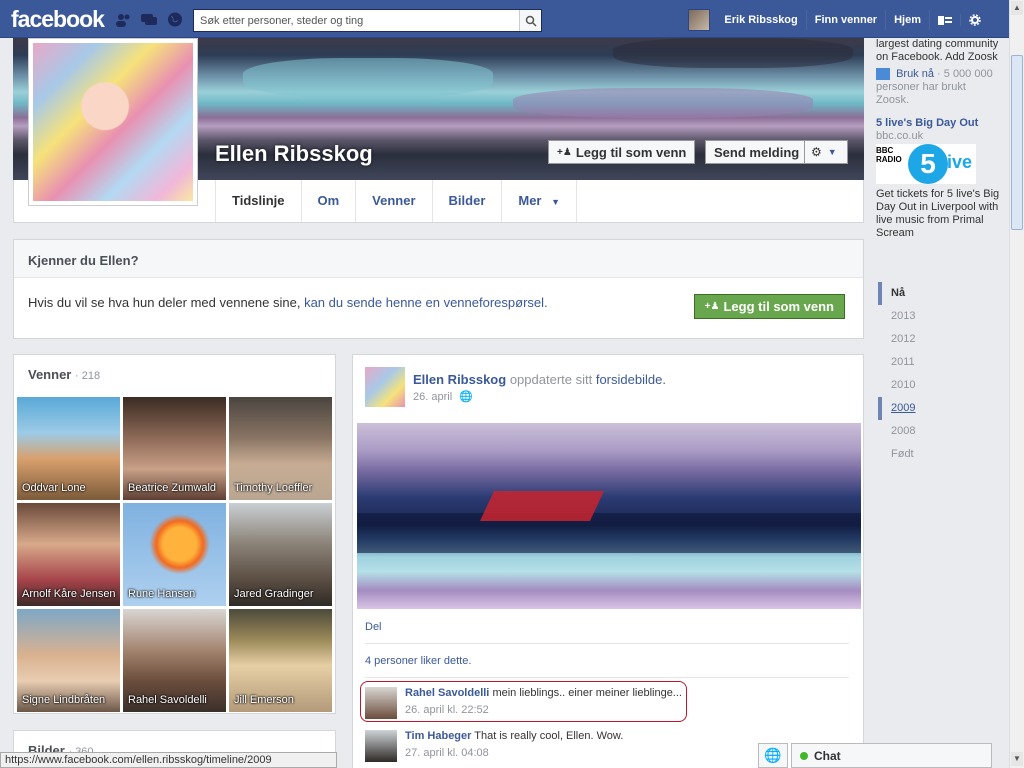 The width and height of the screenshot is (1024, 768). Describe the element at coordinates (1016, 384) in the screenshot. I see `vertical-scrollbar: ▲ ▼` at that location.